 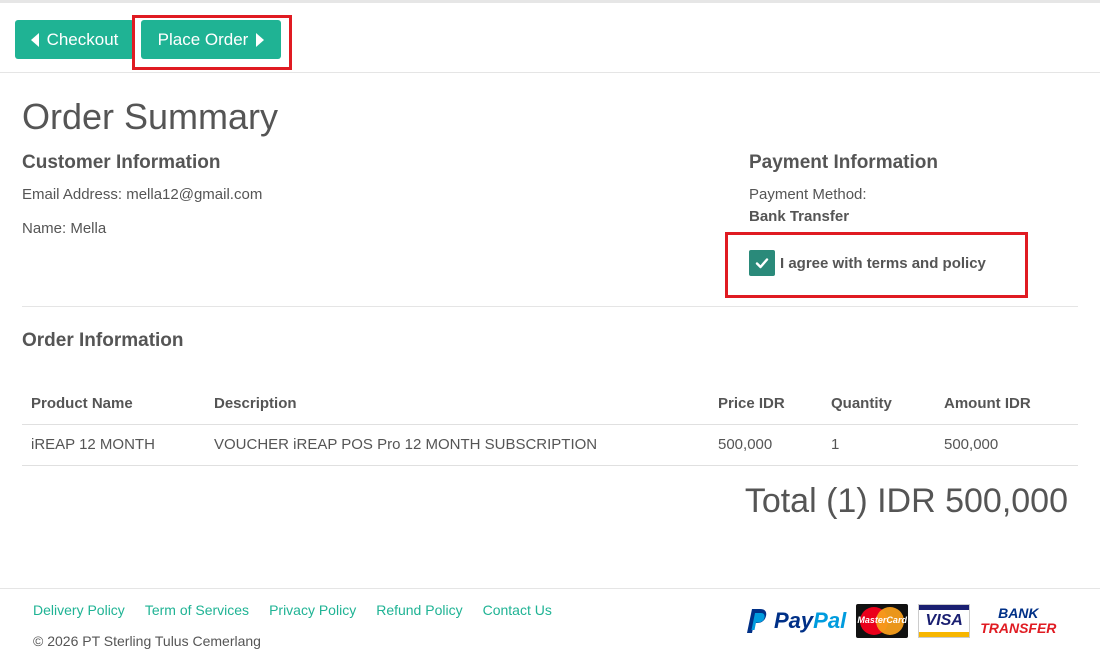 I want to click on payment-info-heading: Payment Information, so click(x=843, y=162).